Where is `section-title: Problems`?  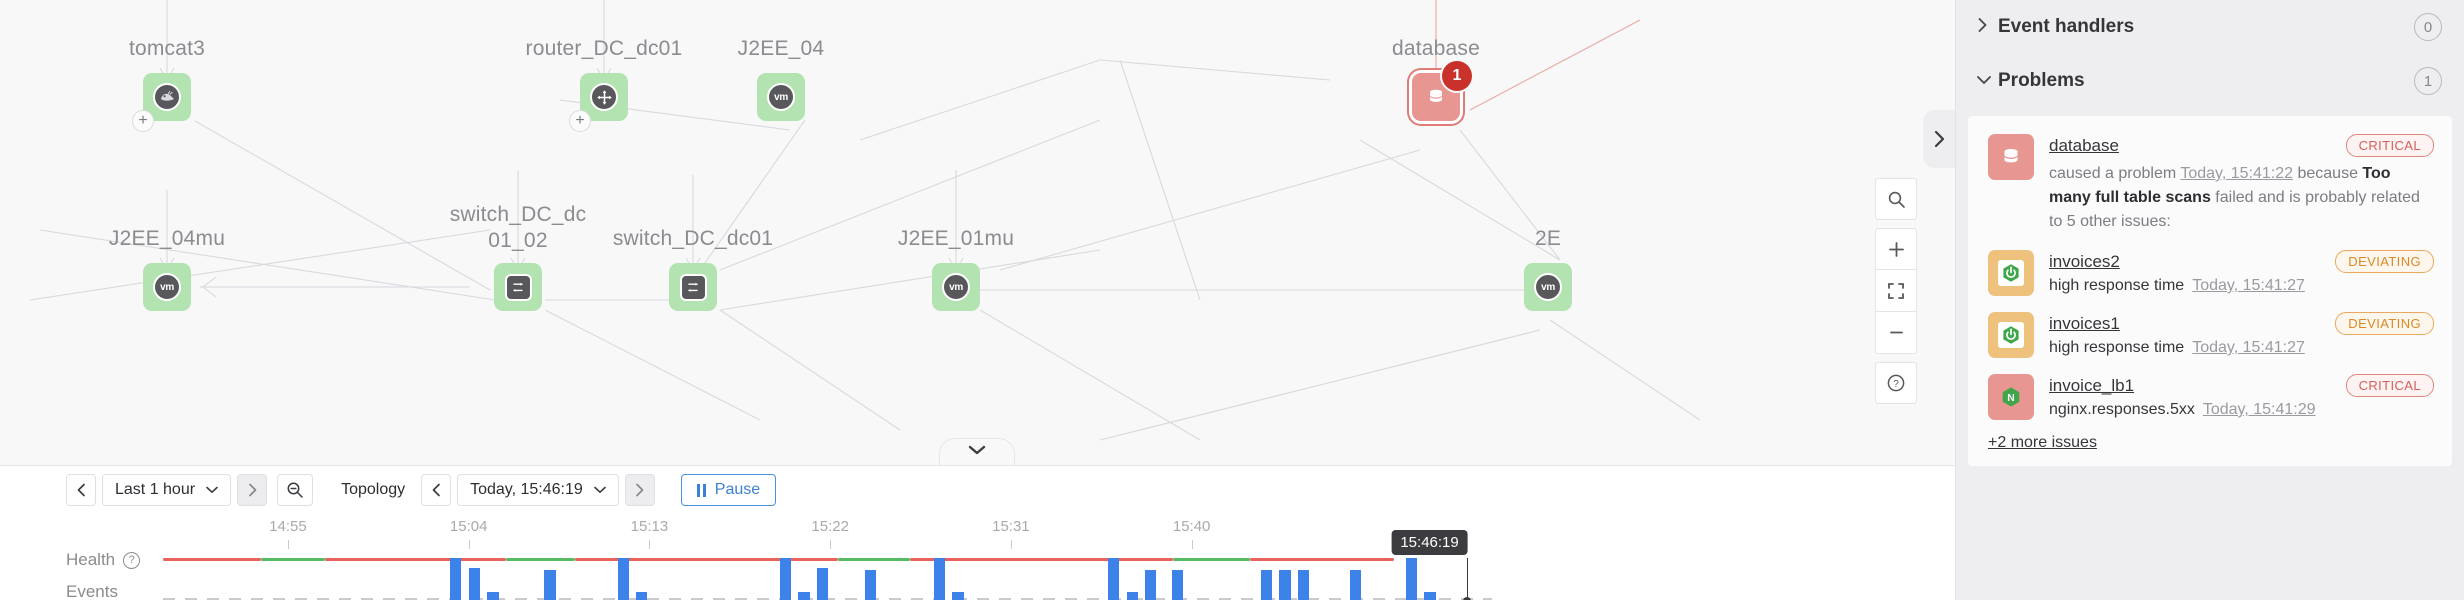 section-title: Problems is located at coordinates (2041, 80).